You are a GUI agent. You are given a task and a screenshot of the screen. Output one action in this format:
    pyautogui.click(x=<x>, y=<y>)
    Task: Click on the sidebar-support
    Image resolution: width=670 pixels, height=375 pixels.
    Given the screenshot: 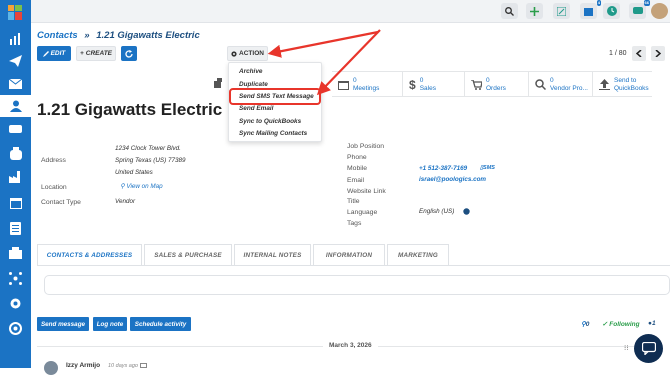 What is the action you would take?
    pyautogui.click(x=15, y=328)
    